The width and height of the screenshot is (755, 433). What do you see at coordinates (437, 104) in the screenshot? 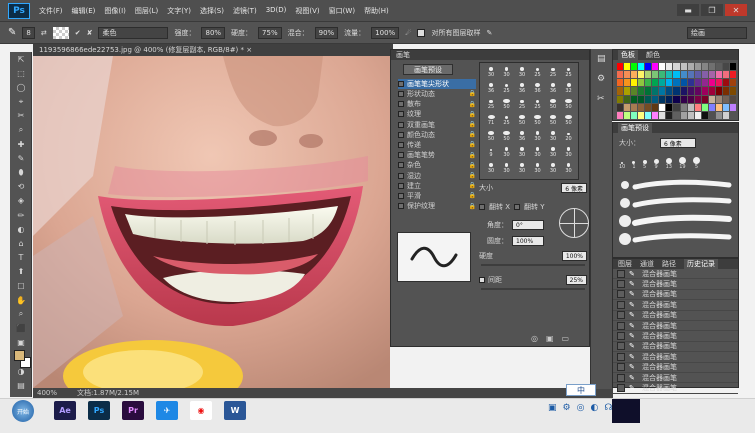
I see `brush-option: 散布 🔒` at bounding box center [437, 104].